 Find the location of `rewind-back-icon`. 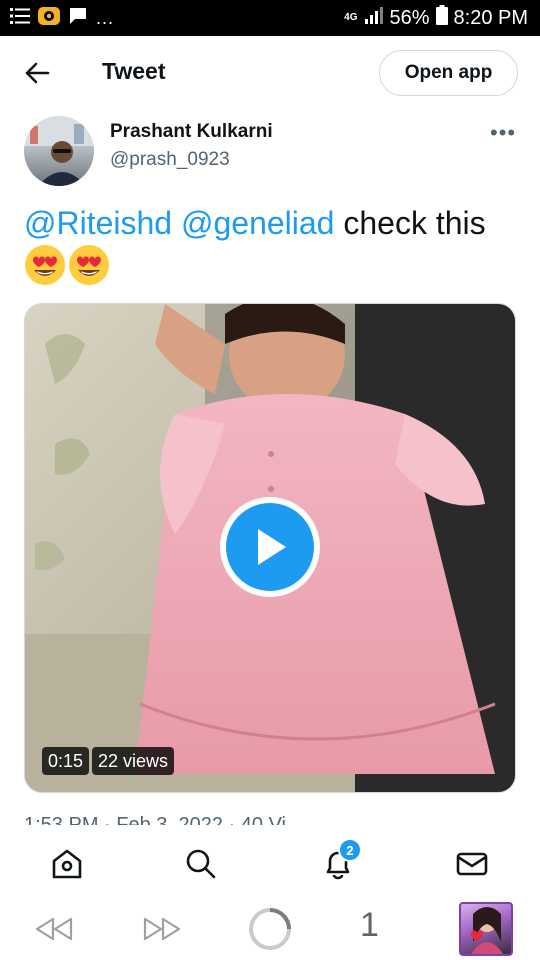

rewind-back-icon is located at coordinates (54, 929).